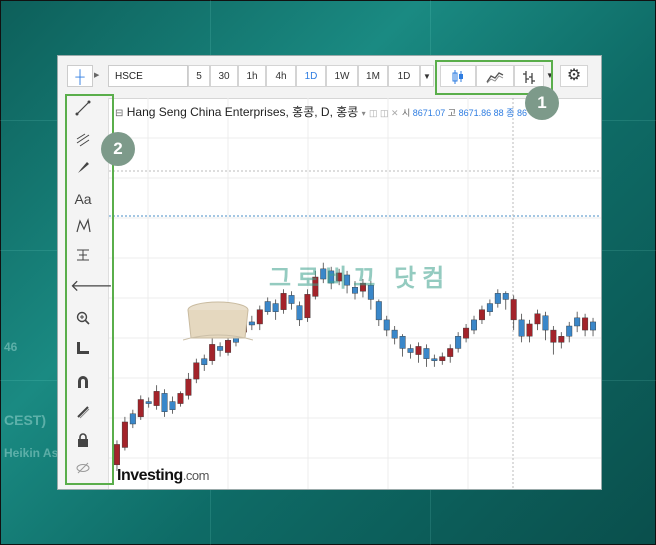 This screenshot has width=656, height=545. I want to click on interval-custom: 1D, so click(404, 76).